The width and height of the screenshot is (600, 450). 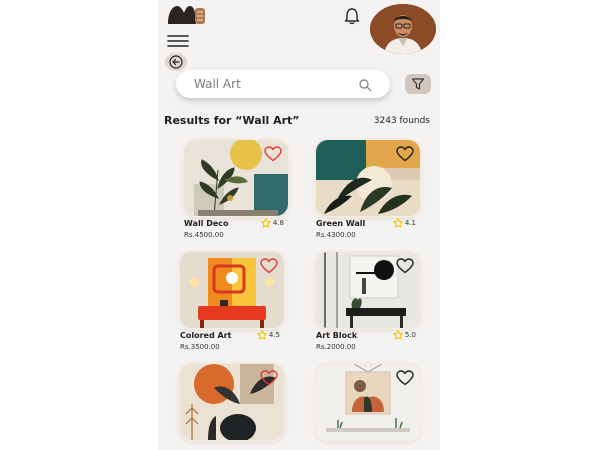 I want to click on back-button, so click(x=176, y=62).